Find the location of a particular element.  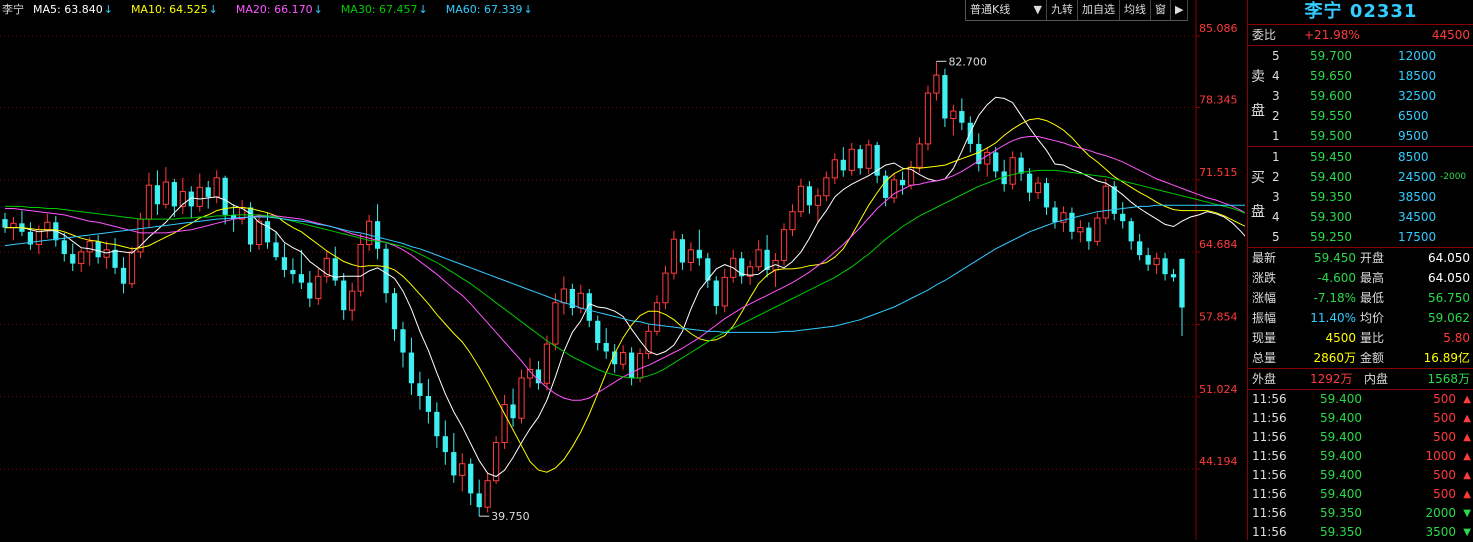

y-tick-label-0: 85.086 is located at coordinates (1218, 28).